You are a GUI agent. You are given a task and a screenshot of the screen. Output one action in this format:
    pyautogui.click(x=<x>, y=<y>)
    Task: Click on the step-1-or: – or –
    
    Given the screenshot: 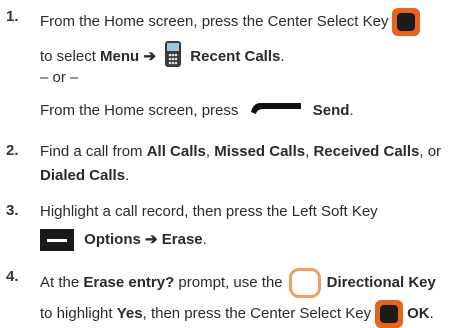 What is the action you would take?
    pyautogui.click(x=59, y=77)
    